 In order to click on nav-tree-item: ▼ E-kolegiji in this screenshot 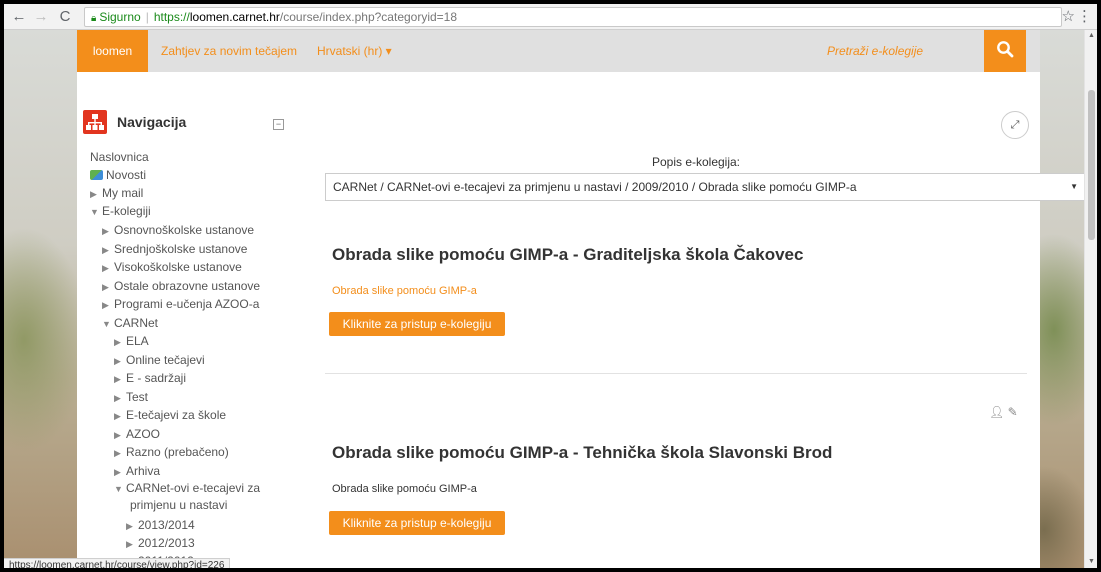, I will do `click(120, 211)`.